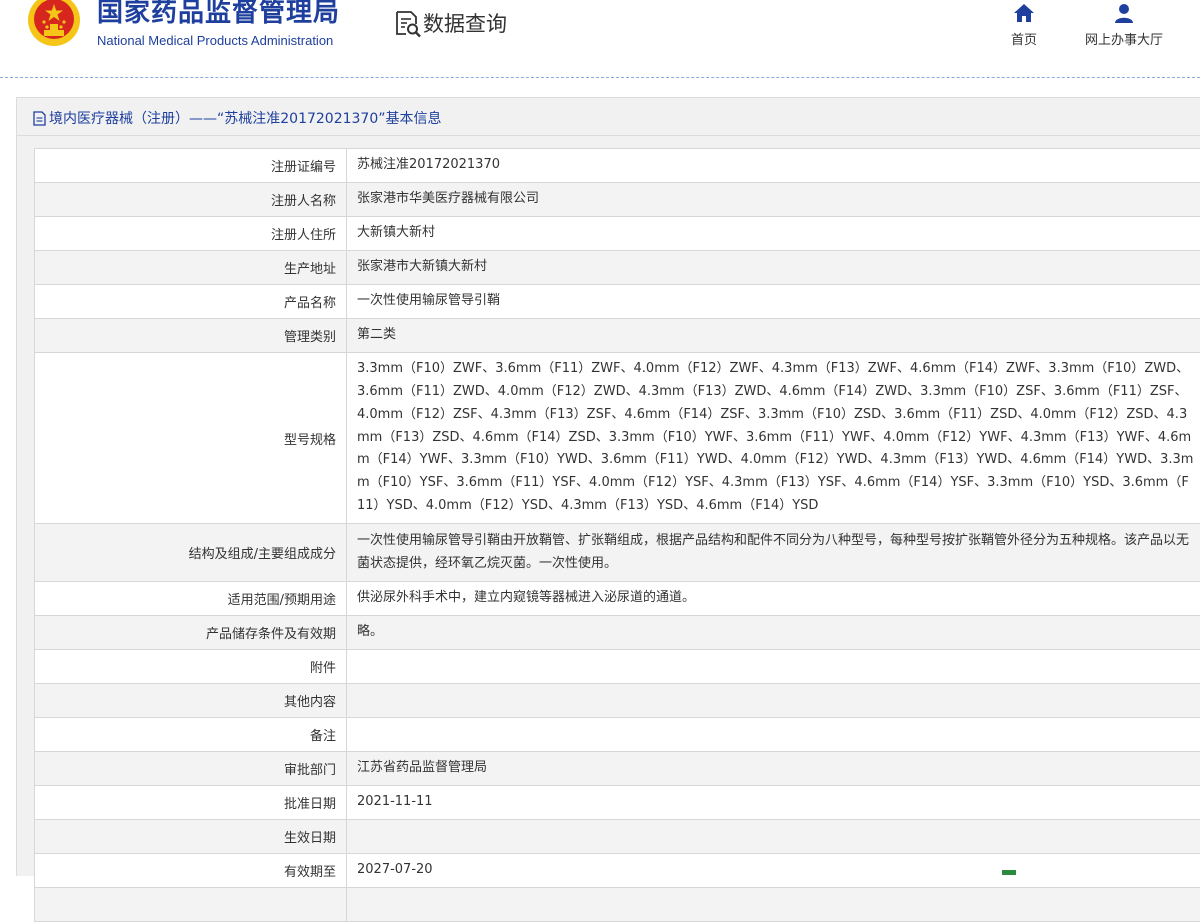 This screenshot has width=1200, height=922. I want to click on table-row: 备注, so click(617, 735).